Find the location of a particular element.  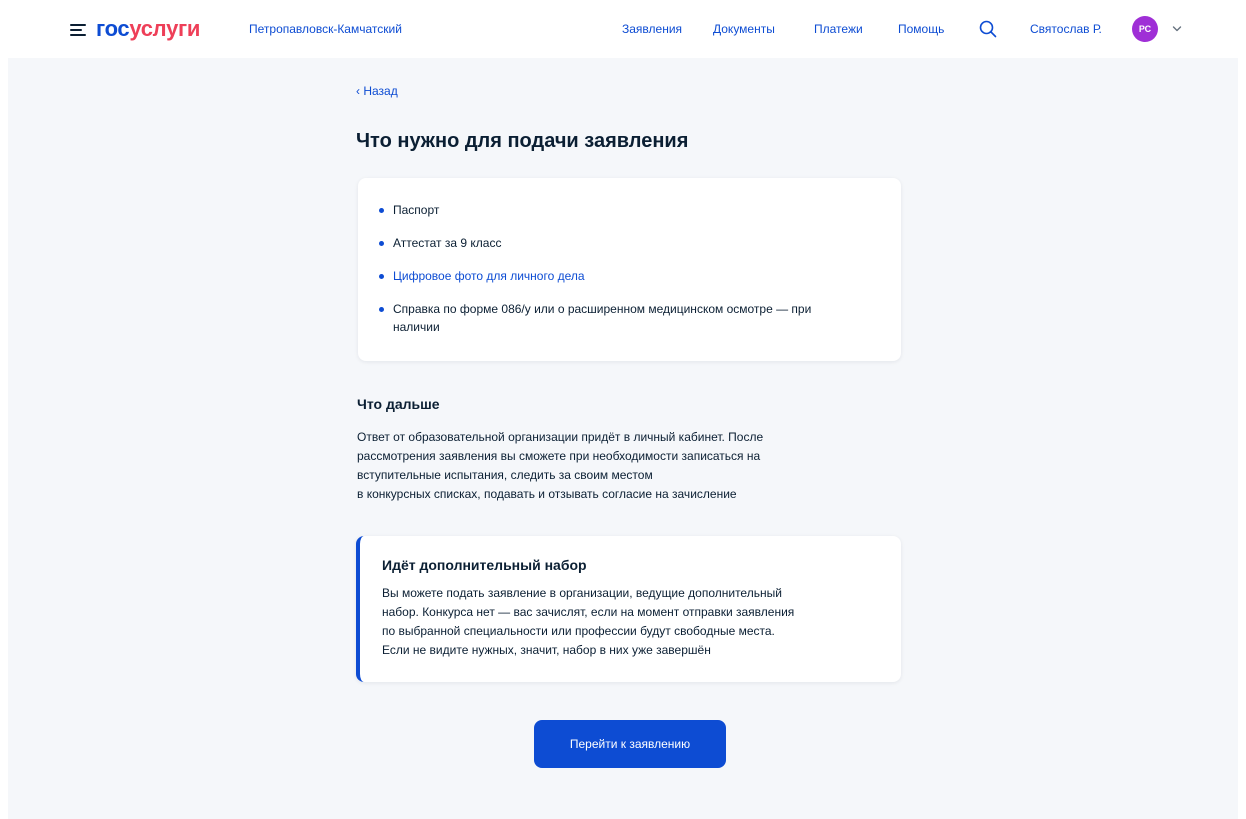

nav-payments: Платежи is located at coordinates (838, 29).